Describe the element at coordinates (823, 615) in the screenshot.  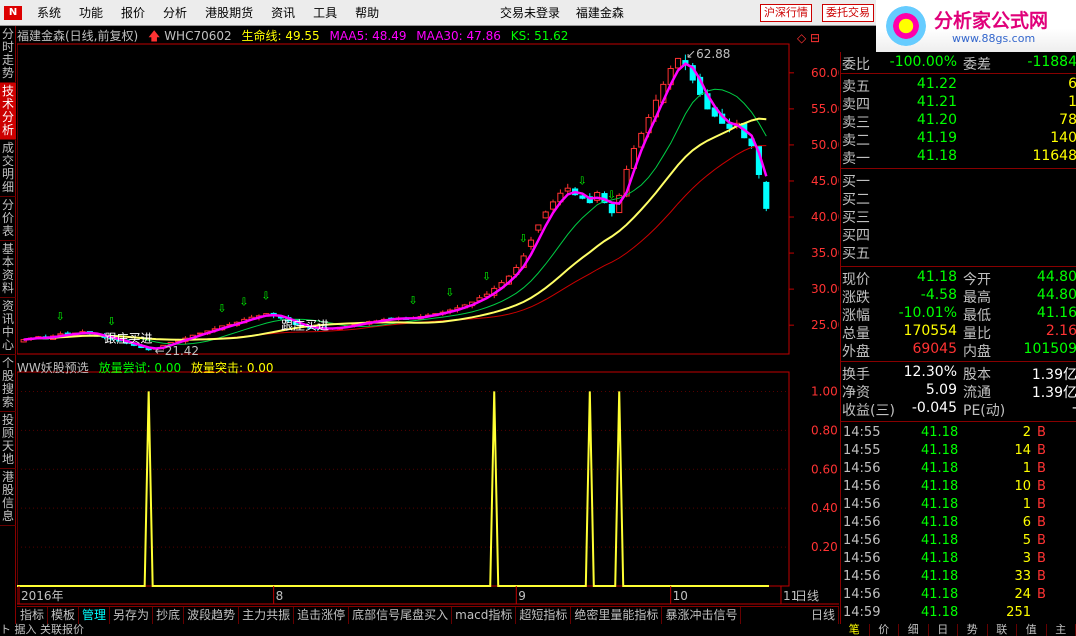
I see `period-label: 日线` at that location.